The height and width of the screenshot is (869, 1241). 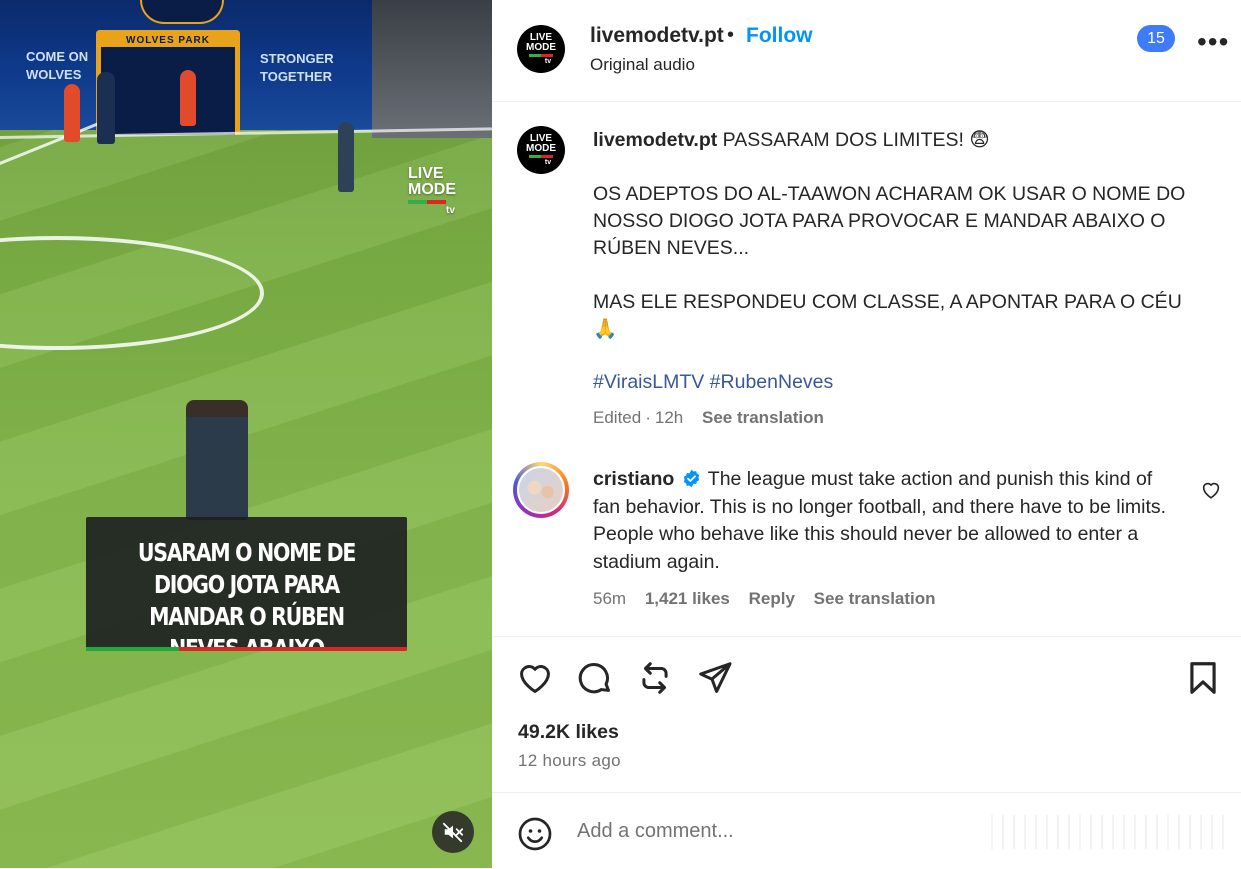 I want to click on comment-see-translation-link: See translation, so click(x=875, y=598).